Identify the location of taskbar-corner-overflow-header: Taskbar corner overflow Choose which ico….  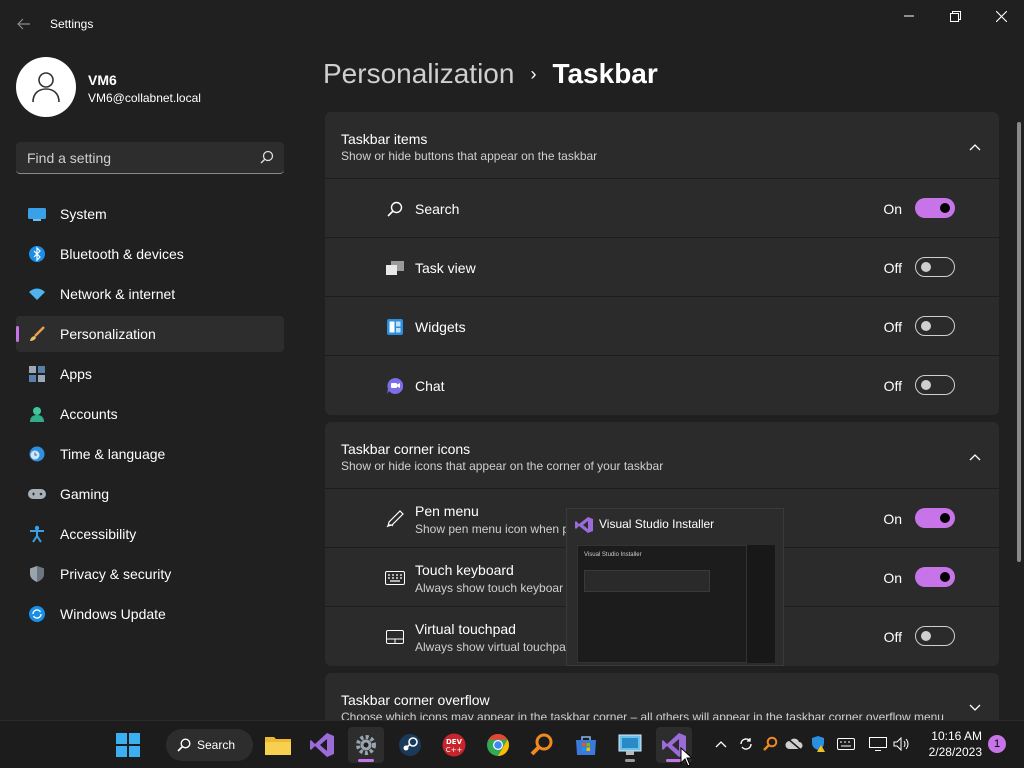
(662, 697).